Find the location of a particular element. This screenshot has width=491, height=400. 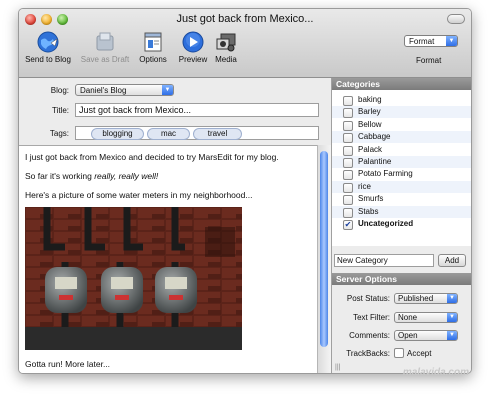

category-item: Bellow is located at coordinates (401, 125).